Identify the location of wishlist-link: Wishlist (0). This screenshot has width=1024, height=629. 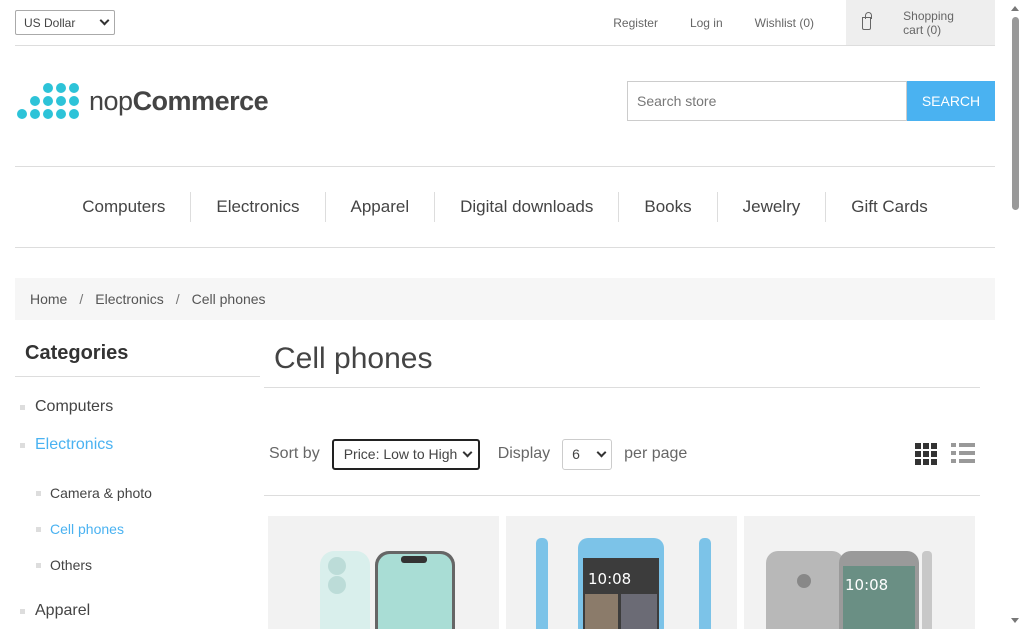
(784, 23).